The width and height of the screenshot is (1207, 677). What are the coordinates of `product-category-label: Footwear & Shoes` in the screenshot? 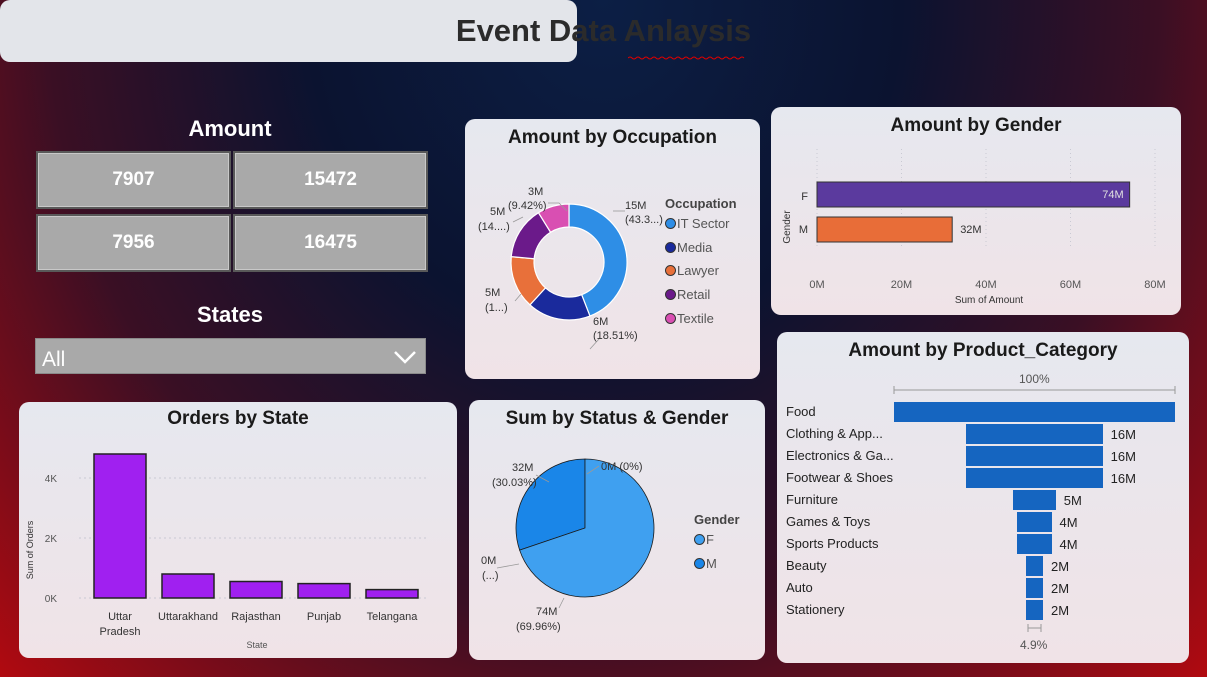 It's located at (839, 477).